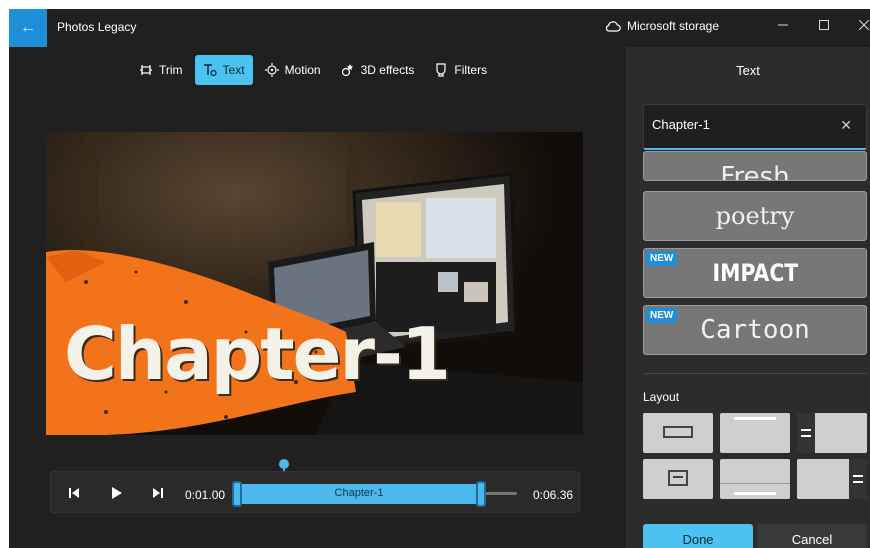 The height and width of the screenshot is (548, 870). I want to click on trim-icon, so click(146, 70).